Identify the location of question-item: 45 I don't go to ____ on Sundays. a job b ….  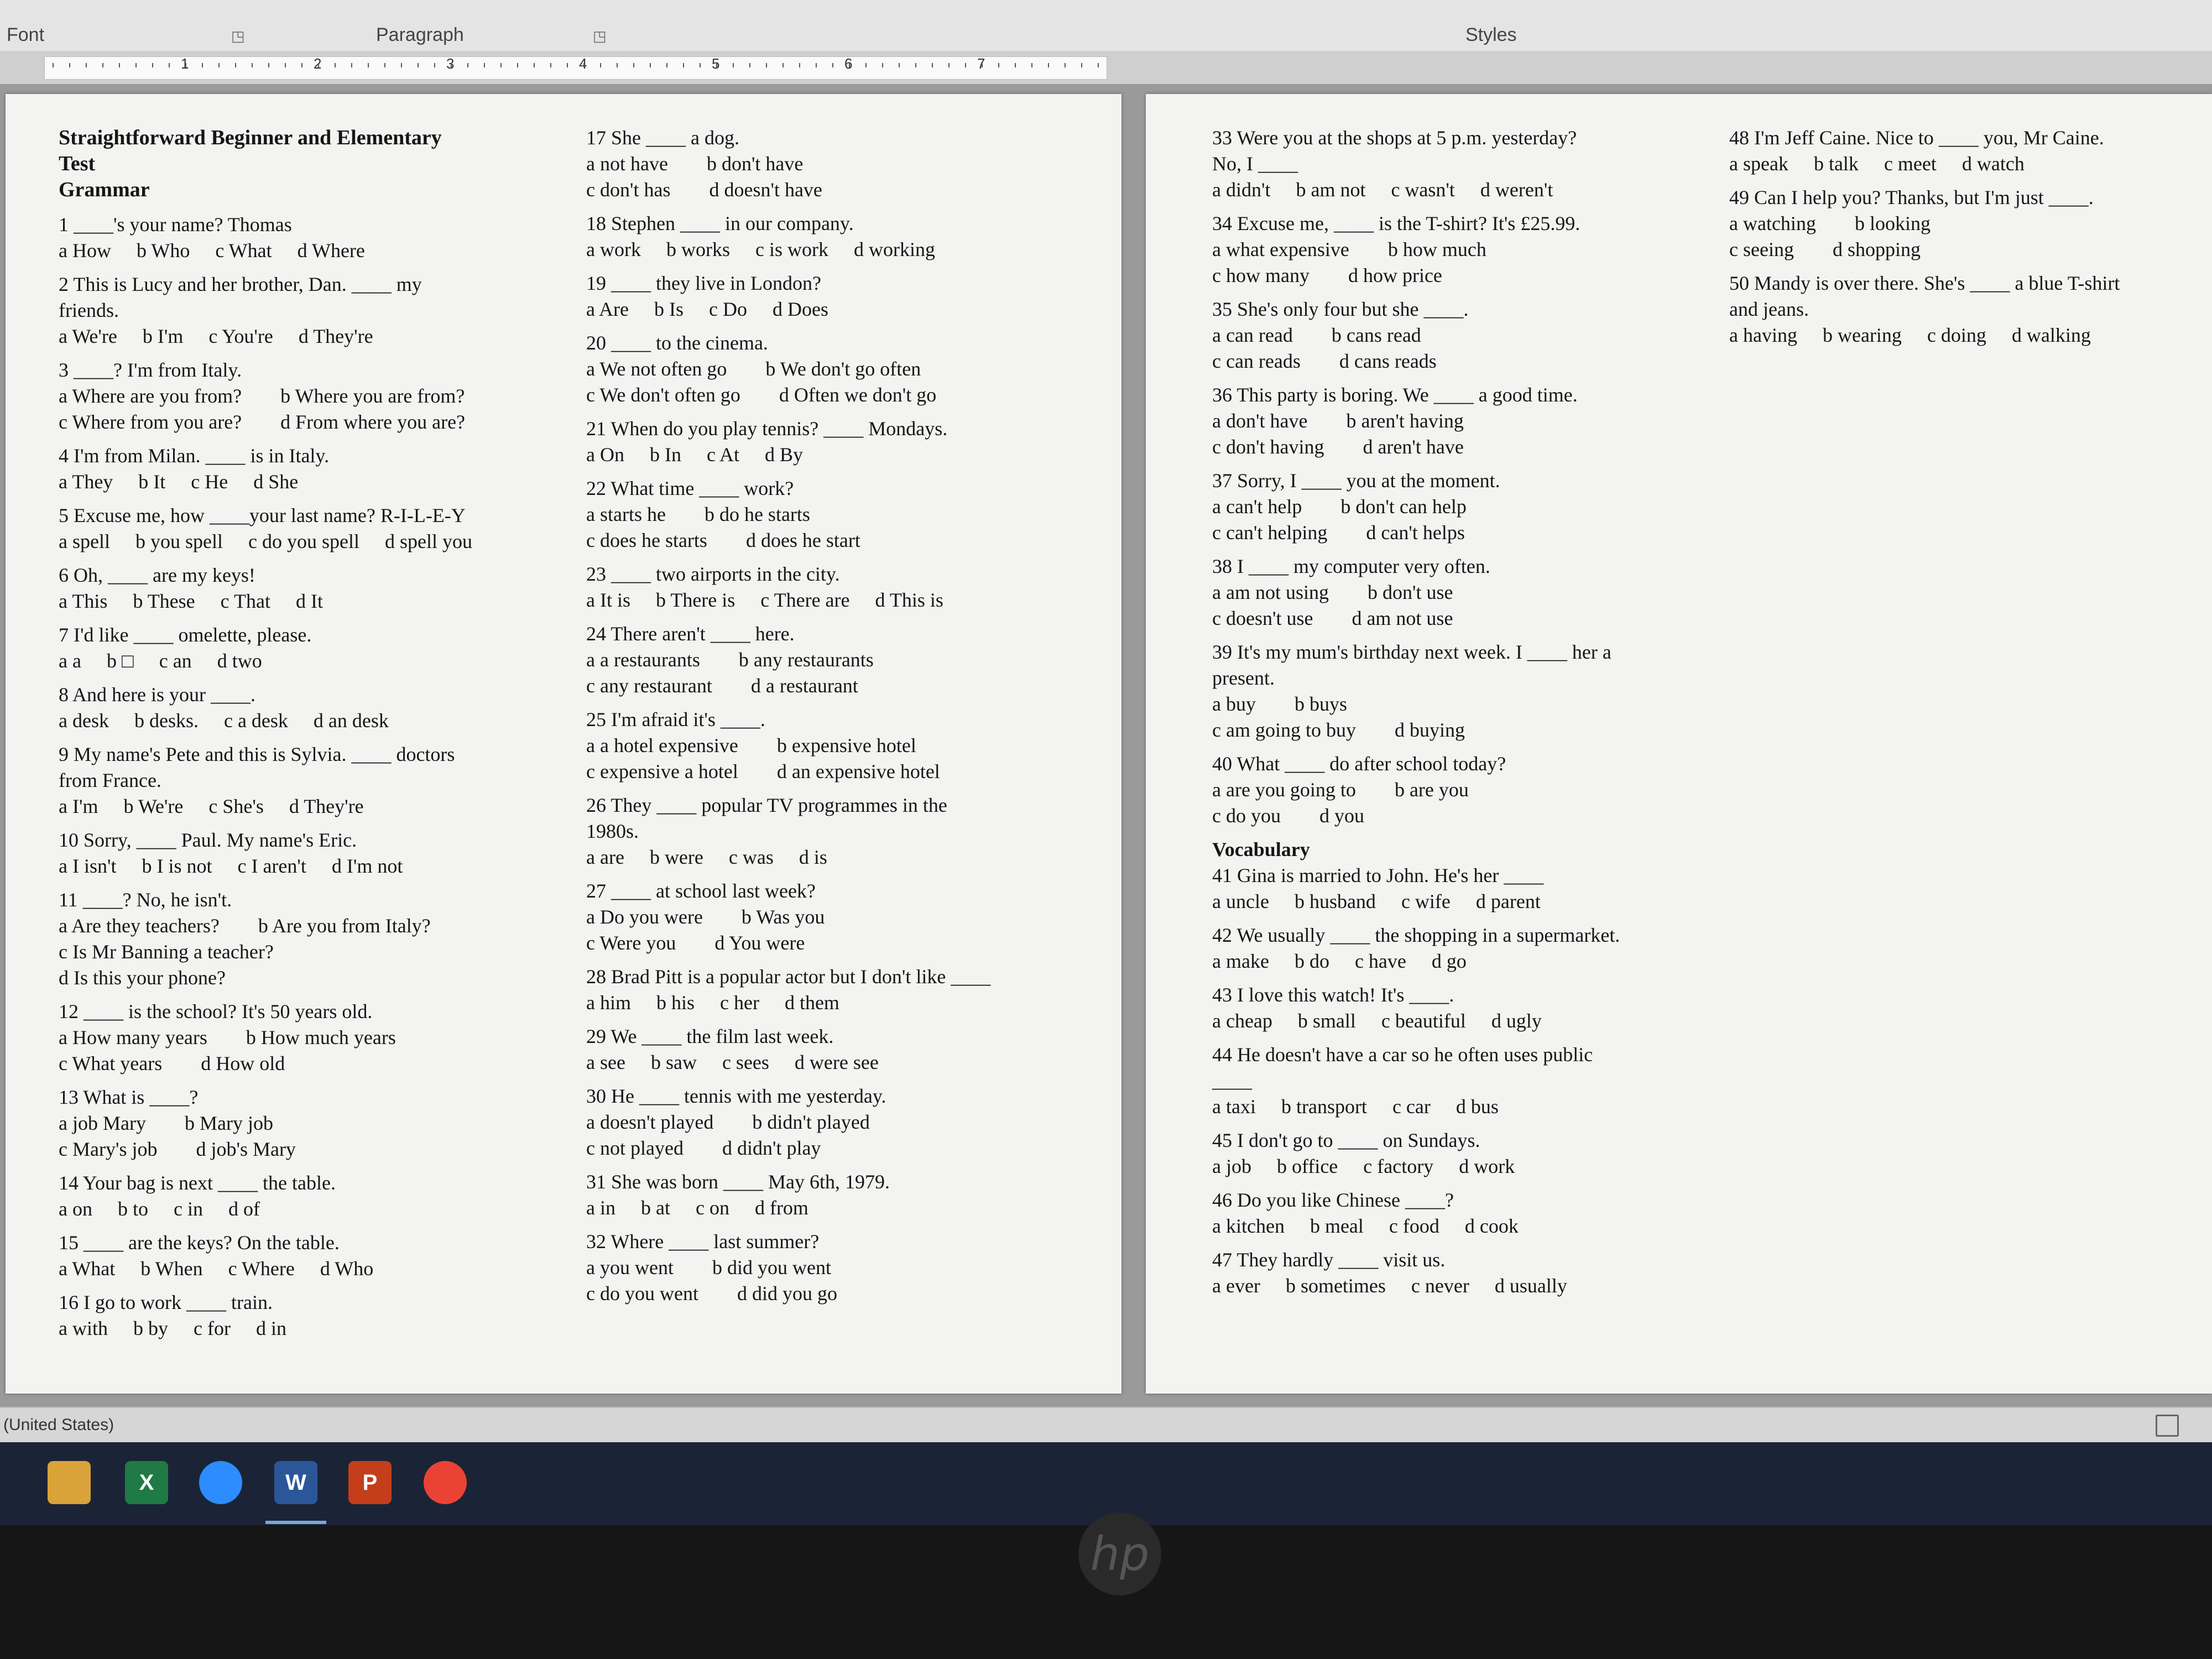
(1456, 1154).